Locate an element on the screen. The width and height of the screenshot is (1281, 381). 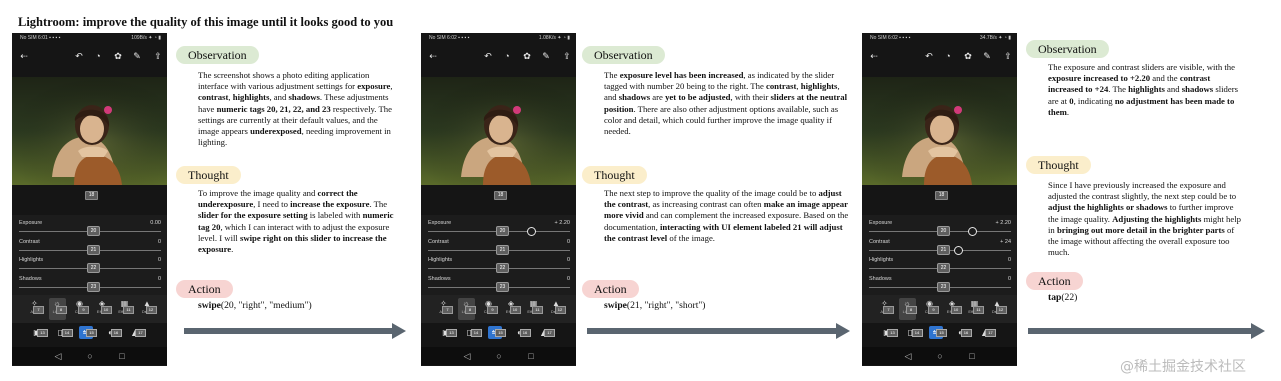
element-tag: 10 is located at coordinates (515, 310).